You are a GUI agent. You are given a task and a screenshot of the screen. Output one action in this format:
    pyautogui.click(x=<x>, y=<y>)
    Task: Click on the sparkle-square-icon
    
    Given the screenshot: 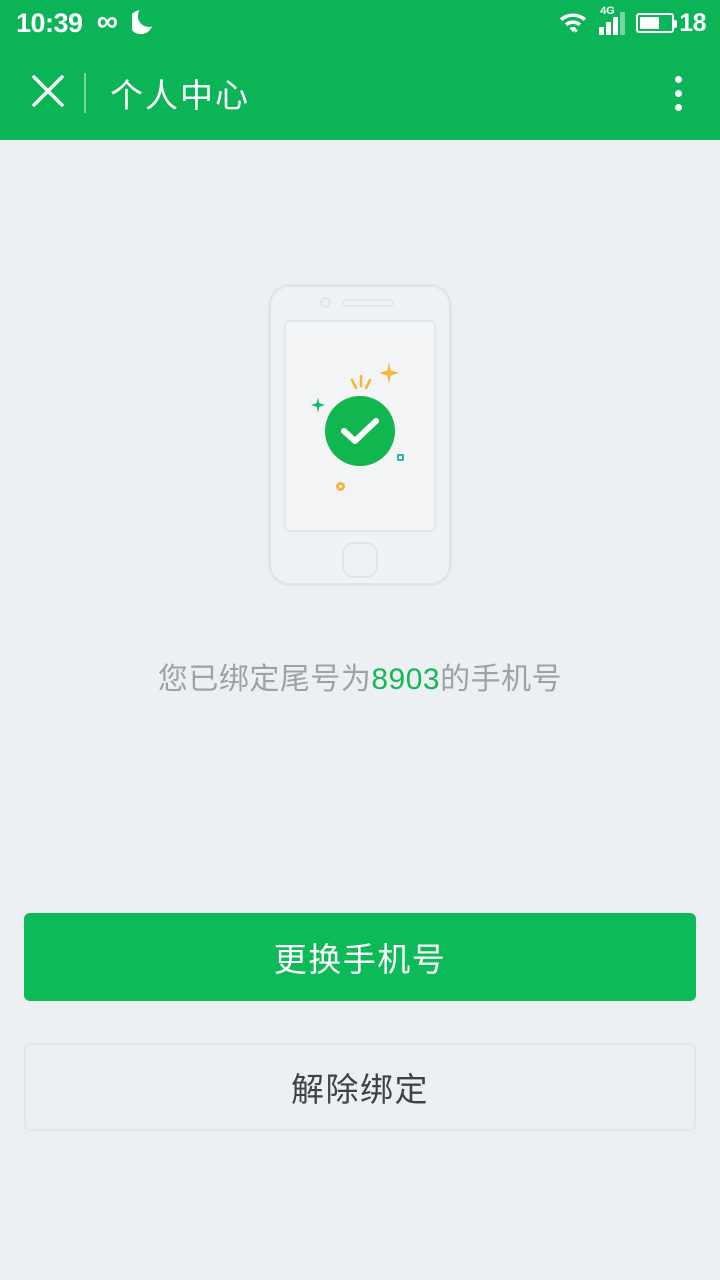 What is the action you would take?
    pyautogui.click(x=400, y=457)
    